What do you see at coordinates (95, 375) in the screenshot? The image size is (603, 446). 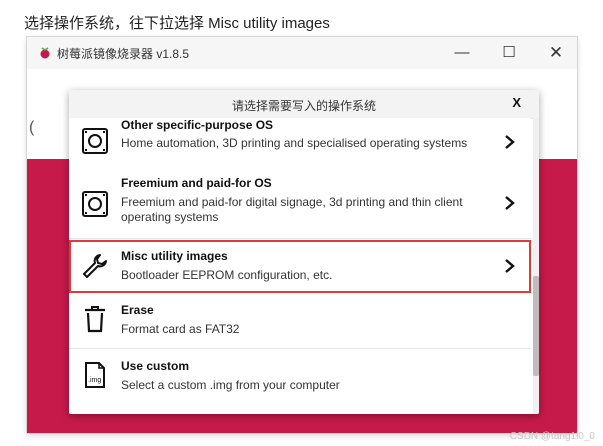 I see `img-file-icon: .img` at bounding box center [95, 375].